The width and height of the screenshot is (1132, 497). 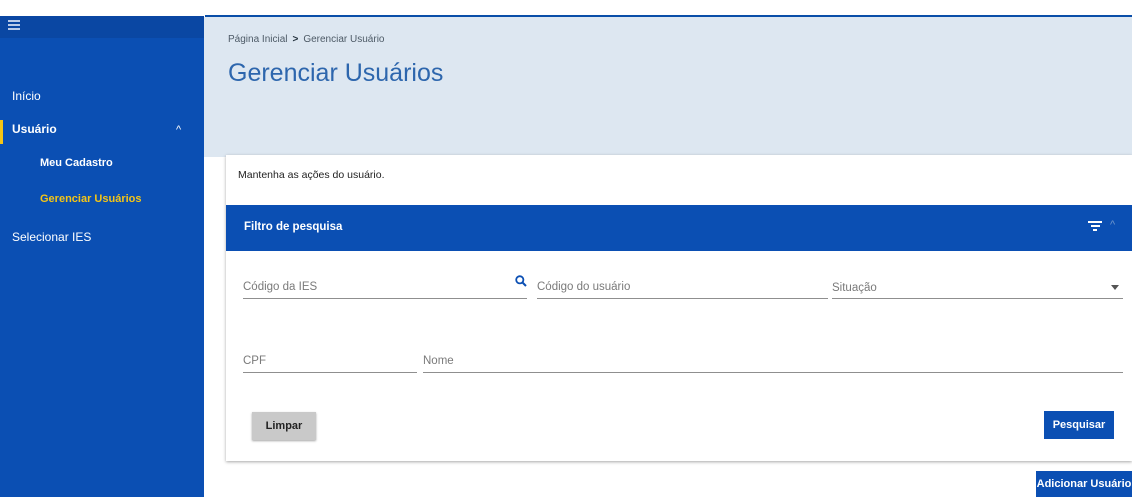 I want to click on nome-field, so click(x=773, y=360).